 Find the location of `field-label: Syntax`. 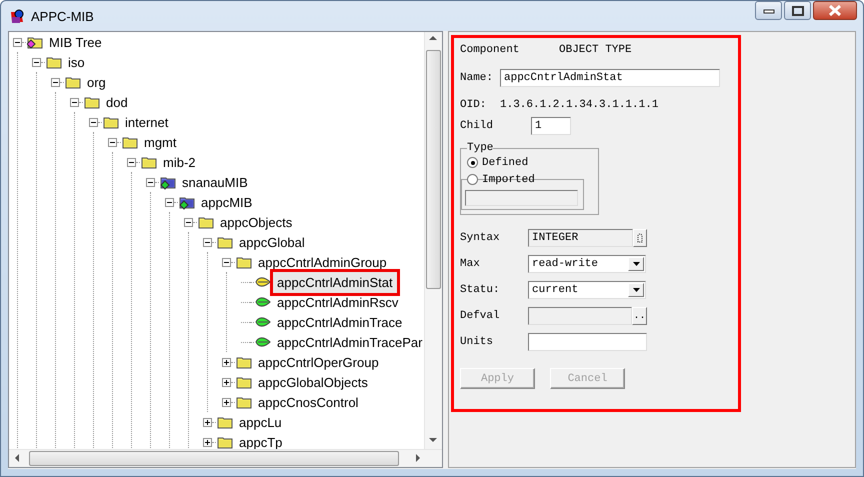

field-label: Syntax is located at coordinates (480, 238).